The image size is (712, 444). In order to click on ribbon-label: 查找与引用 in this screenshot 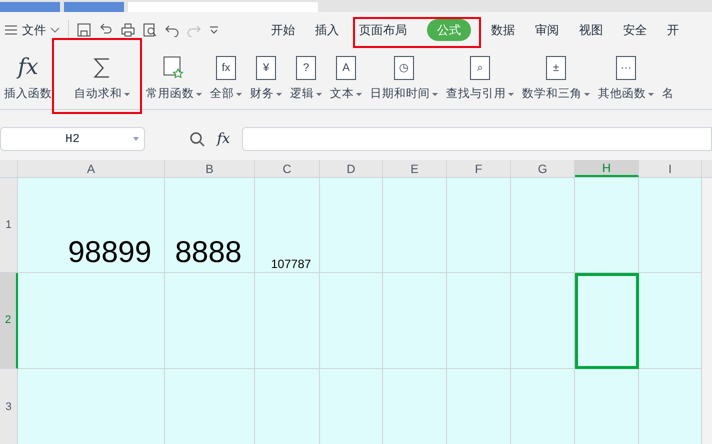, I will do `click(476, 94)`.